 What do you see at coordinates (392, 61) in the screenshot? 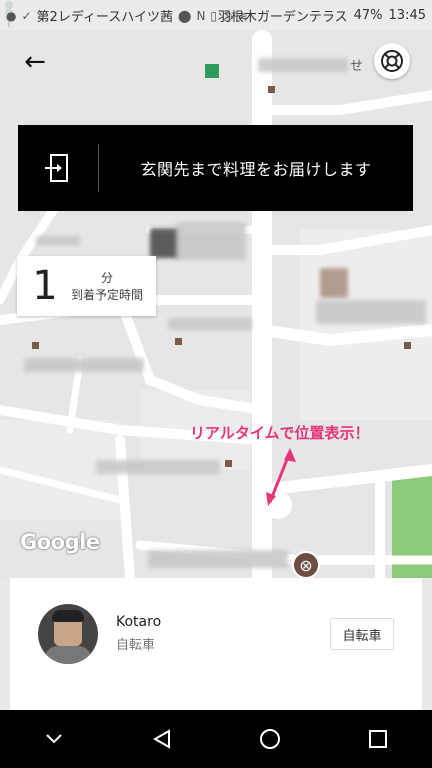
I see `lifebuoy-icon` at bounding box center [392, 61].